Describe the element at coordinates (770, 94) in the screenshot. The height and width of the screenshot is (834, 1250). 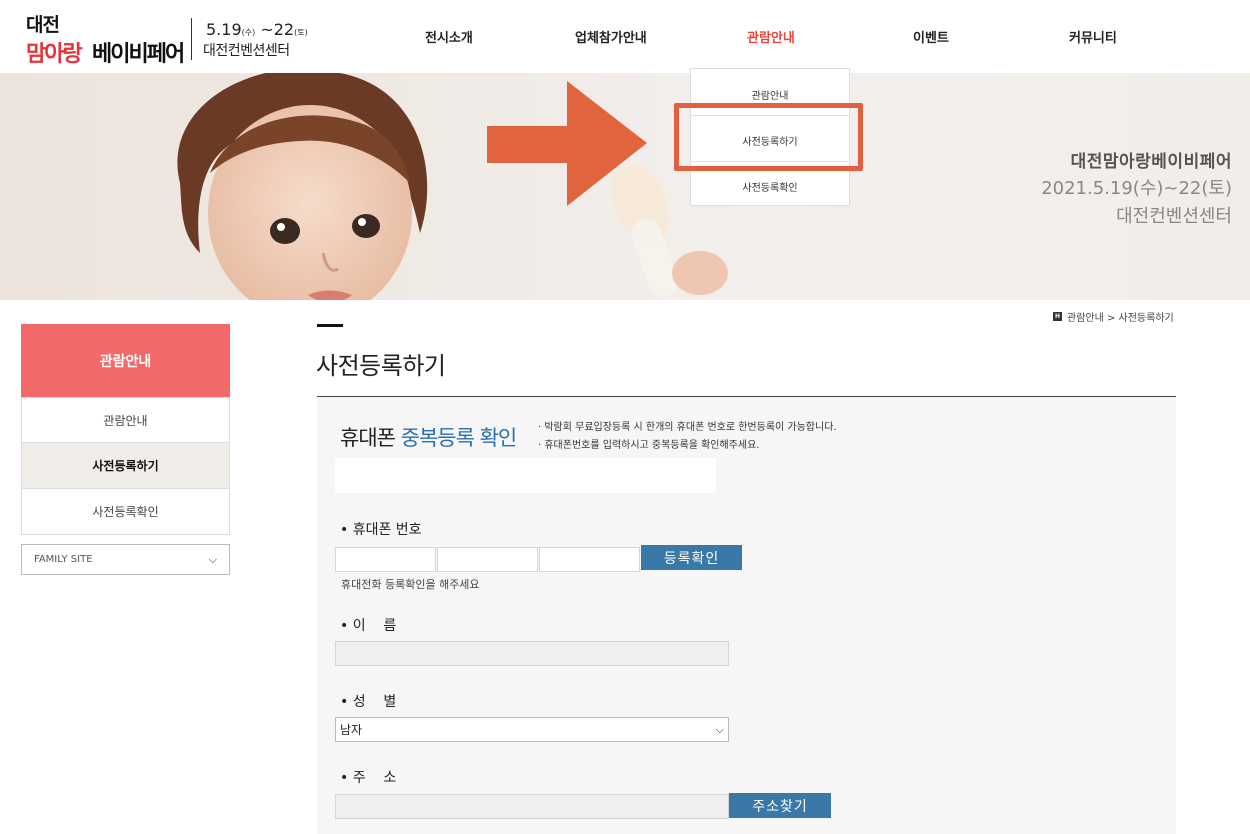
I see `dropdown-item-visitor-info: 관람안내` at that location.